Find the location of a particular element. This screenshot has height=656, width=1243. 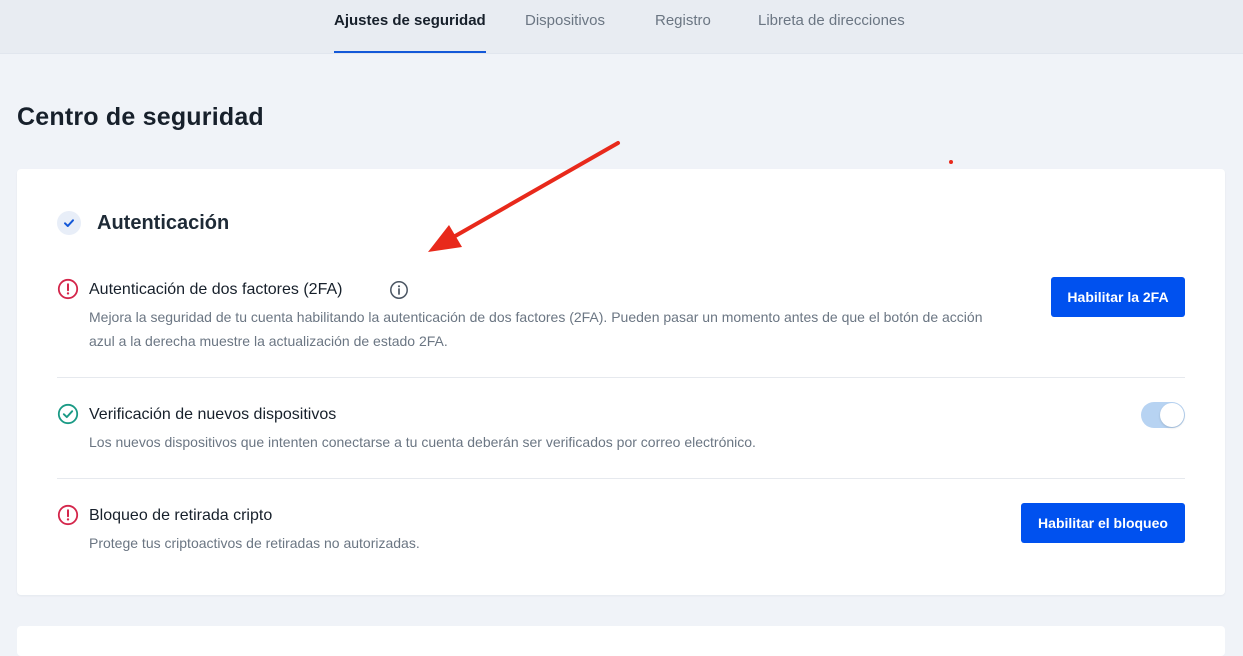

page-title: Centro de seguridad is located at coordinates (140, 117).